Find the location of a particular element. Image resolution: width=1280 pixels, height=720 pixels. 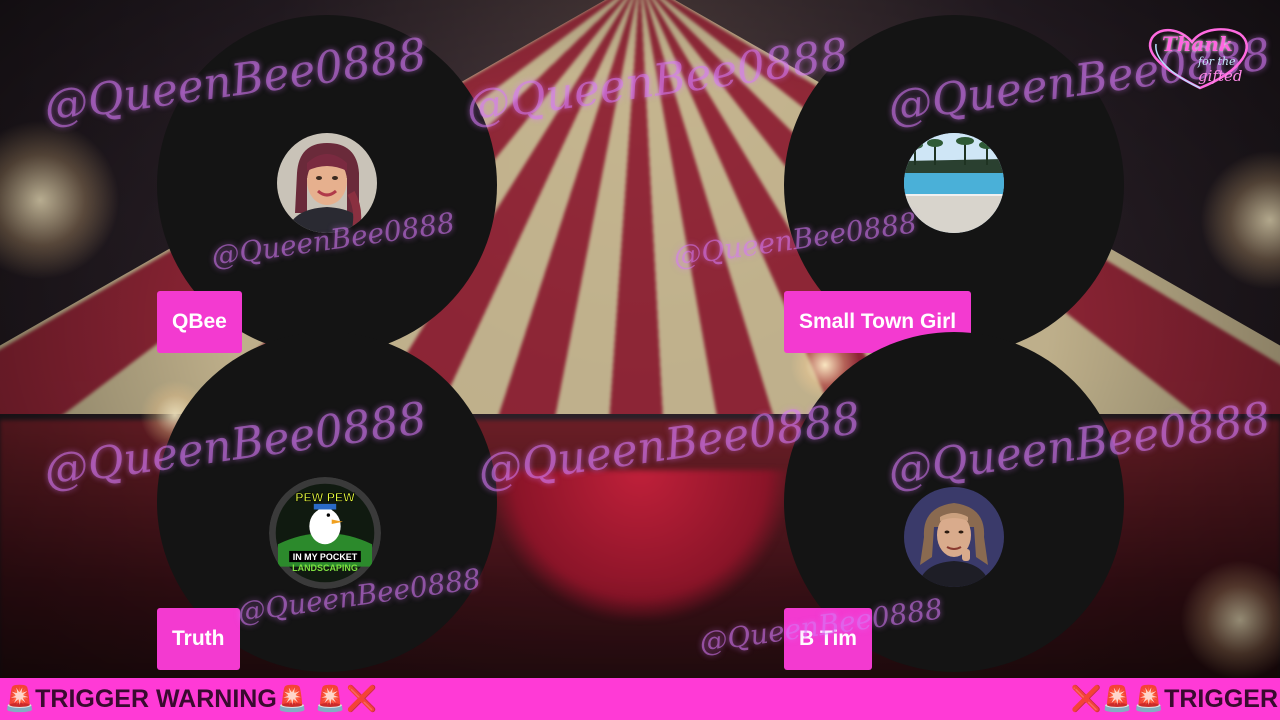

duck-landscaping-logo-avatar: PEW PEW IN MY POCKET LANDSCAPING is located at coordinates (325, 533).